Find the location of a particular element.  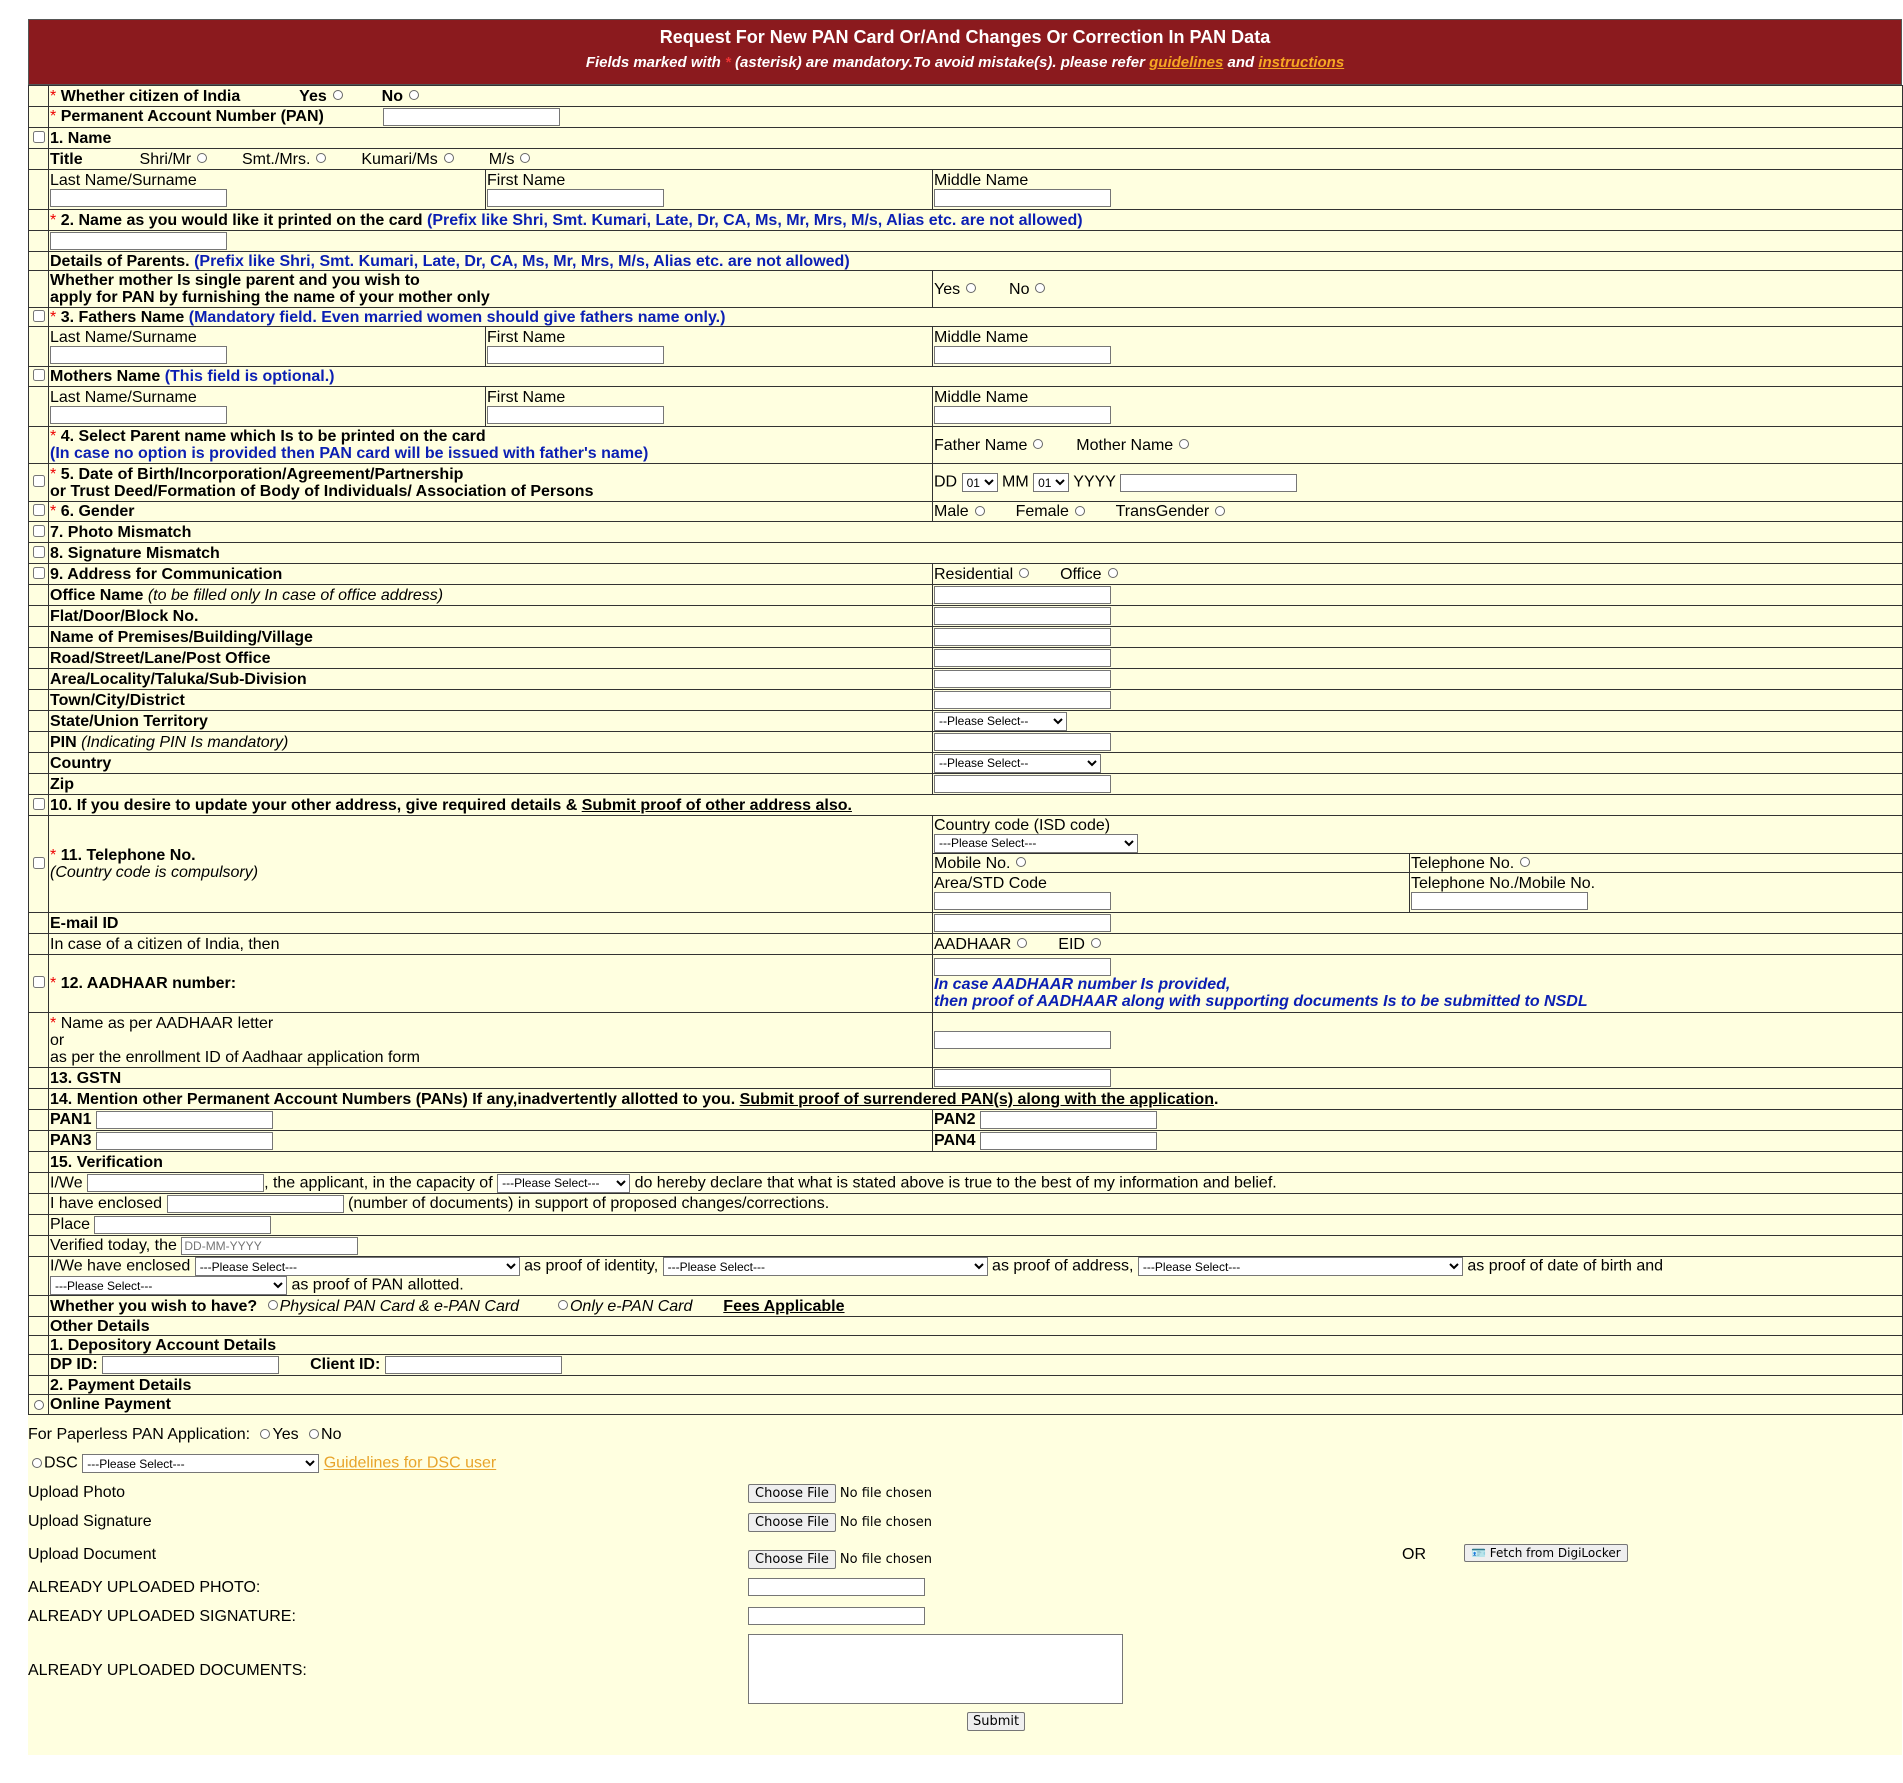

submit-button: Submit is located at coordinates (996, 1721).